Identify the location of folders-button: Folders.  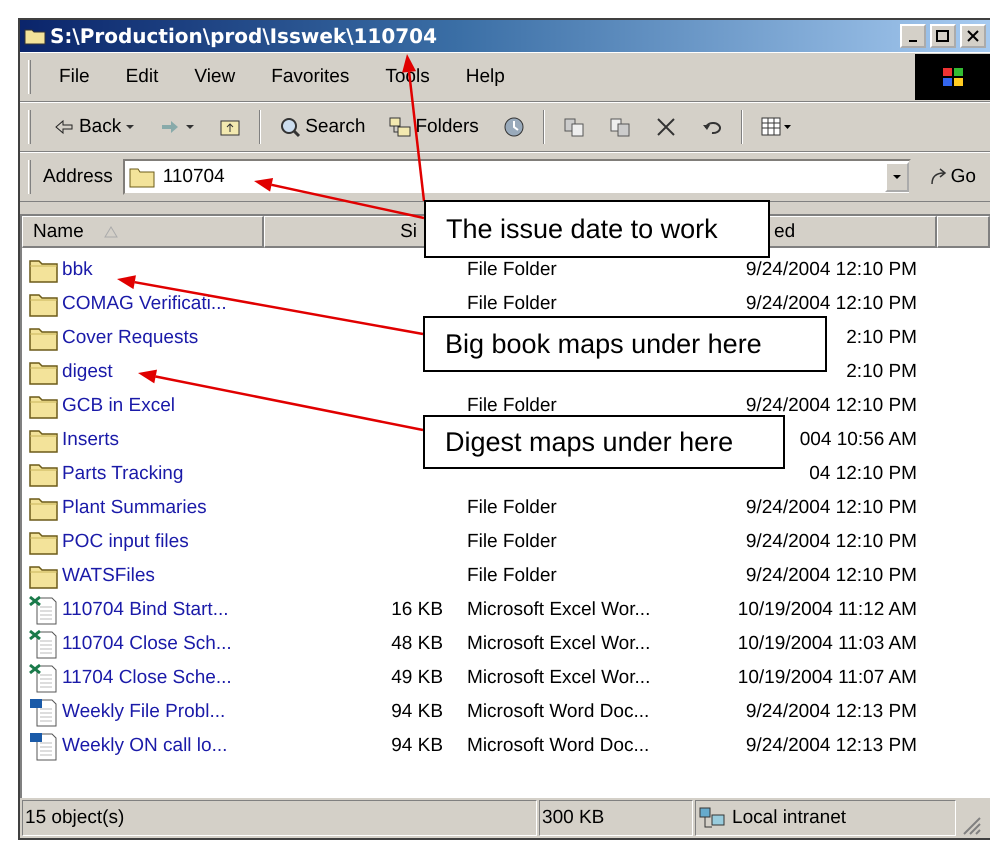
(434, 127).